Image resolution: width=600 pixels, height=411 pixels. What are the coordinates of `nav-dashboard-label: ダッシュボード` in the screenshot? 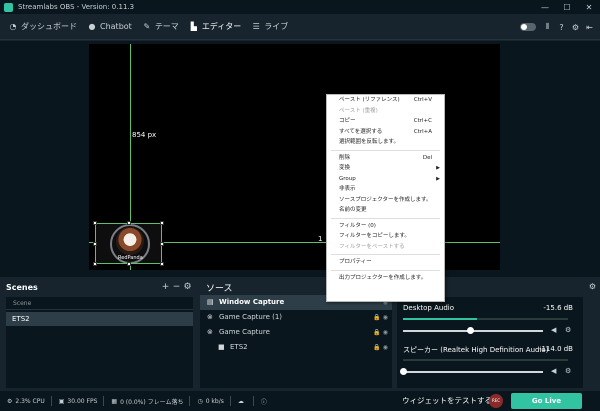 It's located at (49, 26).